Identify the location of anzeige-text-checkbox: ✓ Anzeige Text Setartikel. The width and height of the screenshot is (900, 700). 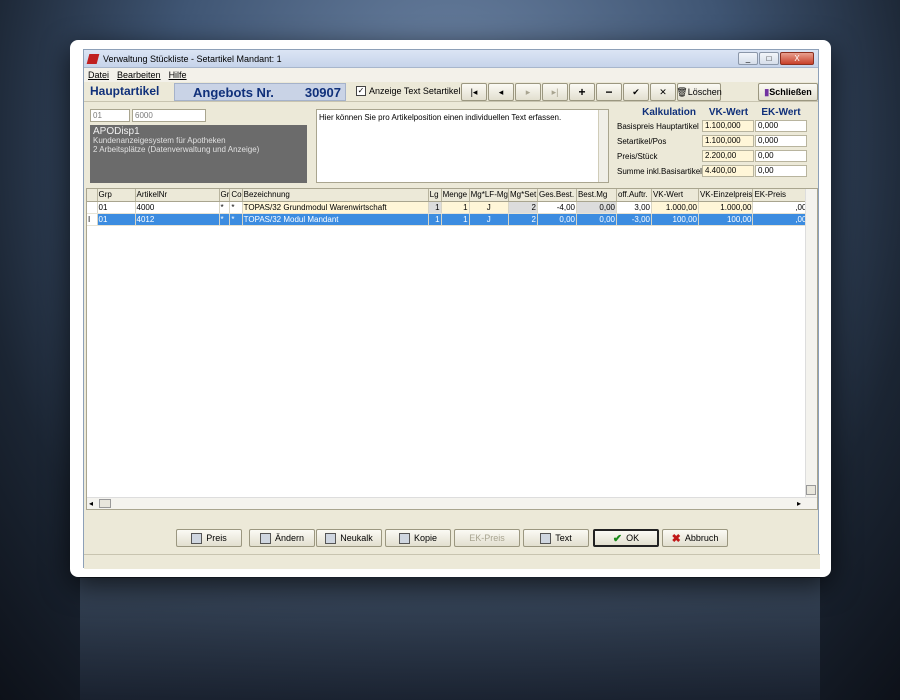
(408, 91).